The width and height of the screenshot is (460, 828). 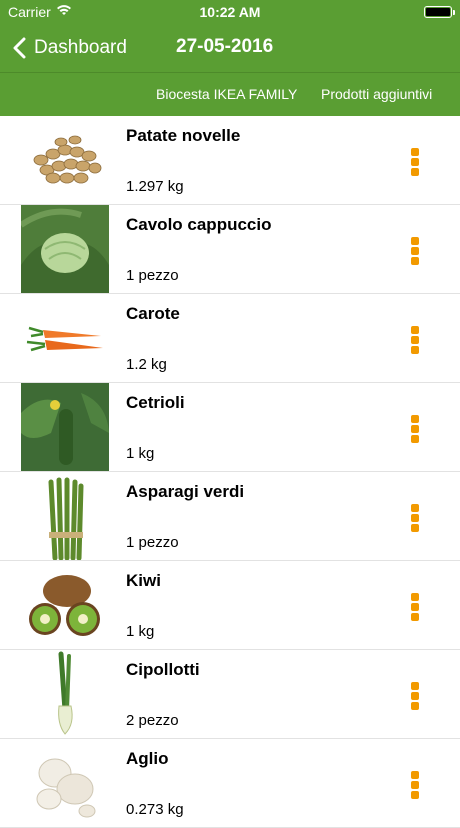 What do you see at coordinates (226, 94) in the screenshot?
I see `tab-biocesta: Biocesta IKEA FAMILY` at bounding box center [226, 94].